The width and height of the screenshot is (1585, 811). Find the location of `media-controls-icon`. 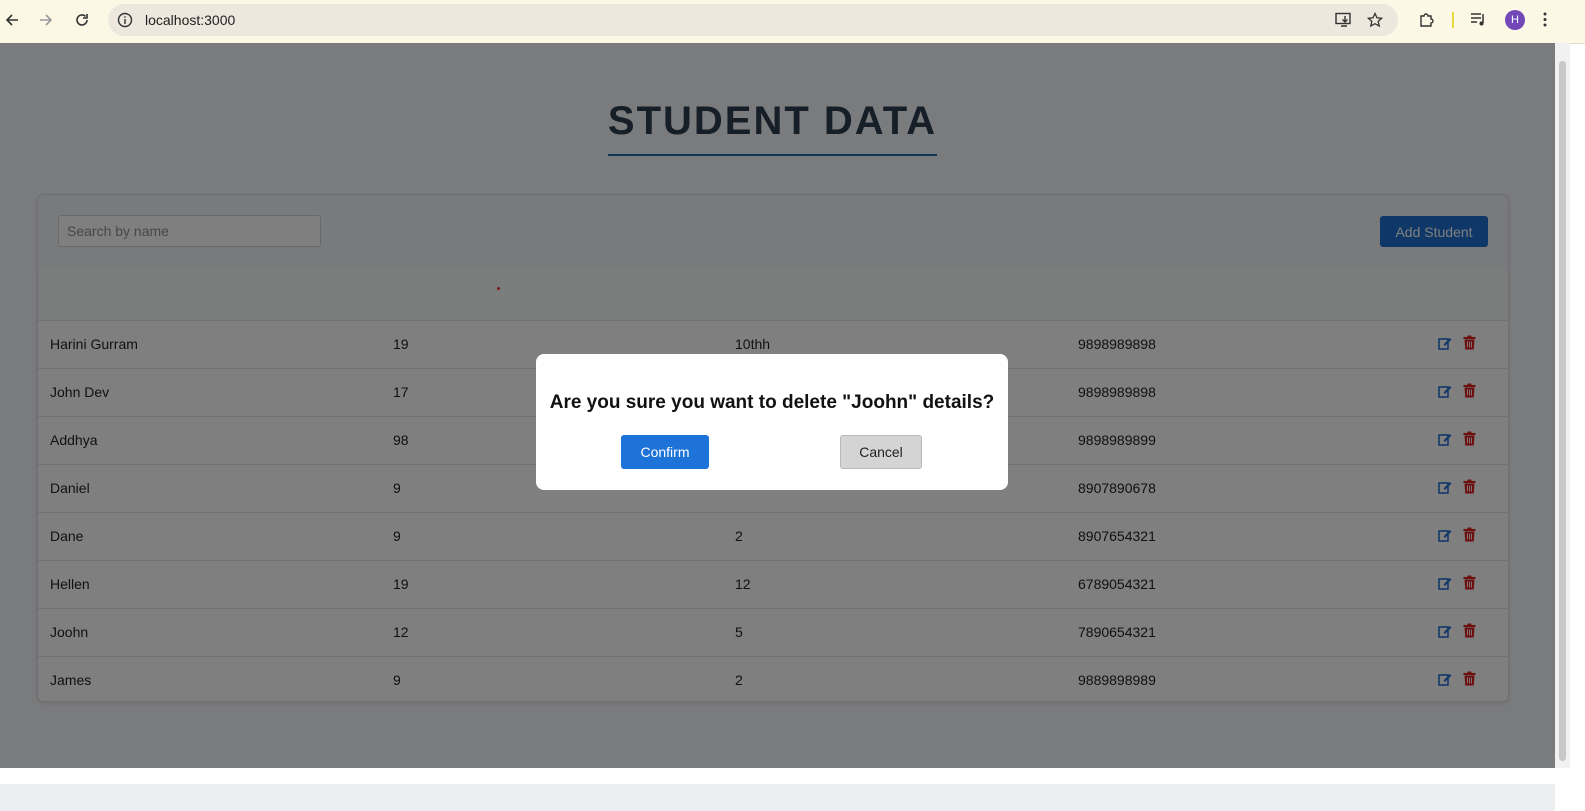

media-controls-icon is located at coordinates (1478, 19).